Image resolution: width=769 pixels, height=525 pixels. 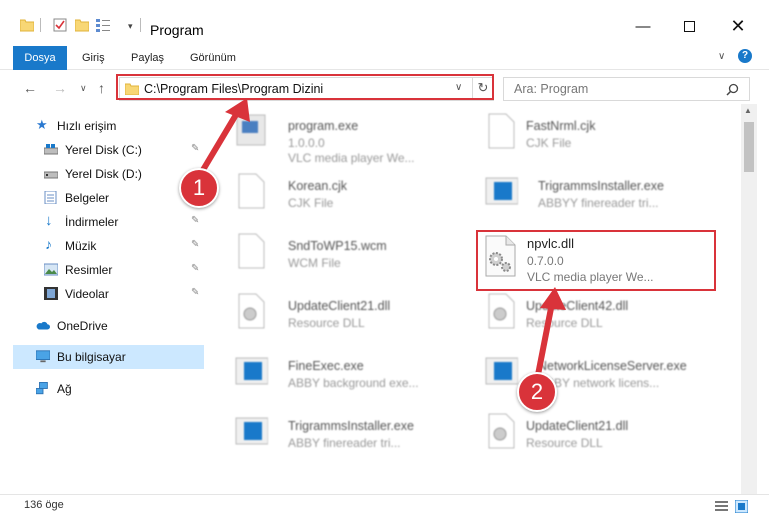 I want to click on sidebar-item-label: Hızlı erişim, so click(x=87, y=126).